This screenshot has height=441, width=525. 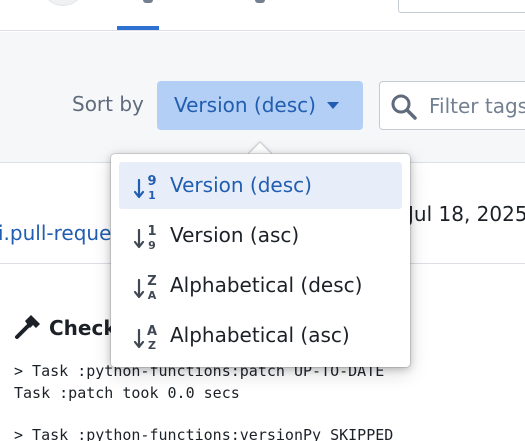 I want to click on sort-by-label: Sort by, so click(x=108, y=104).